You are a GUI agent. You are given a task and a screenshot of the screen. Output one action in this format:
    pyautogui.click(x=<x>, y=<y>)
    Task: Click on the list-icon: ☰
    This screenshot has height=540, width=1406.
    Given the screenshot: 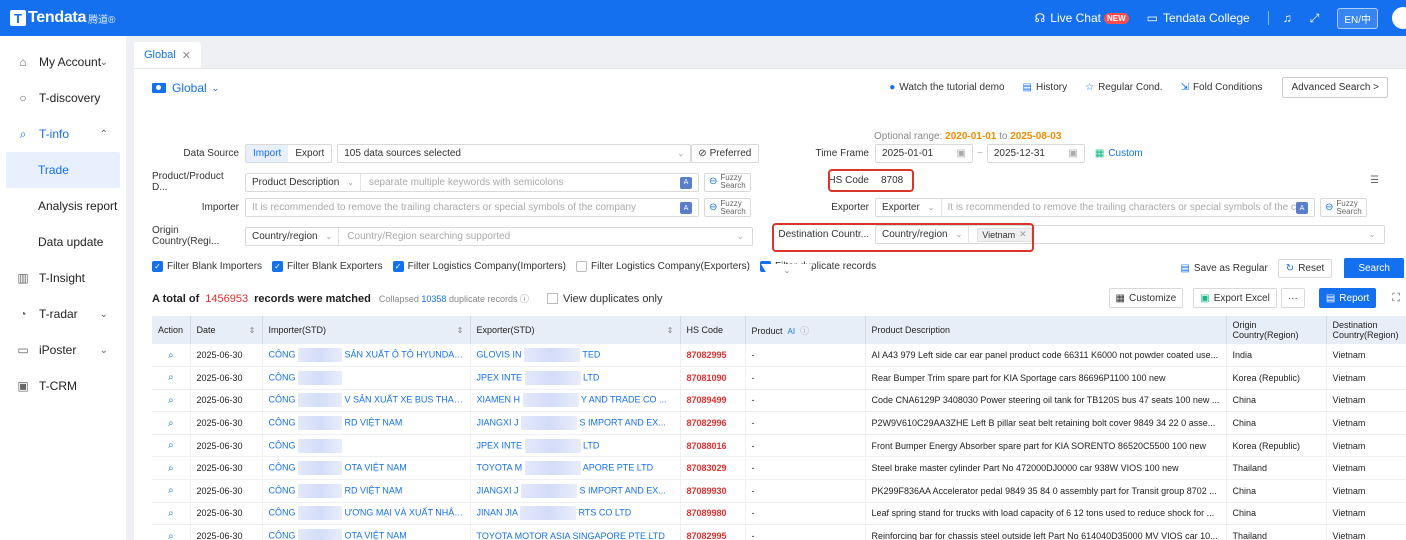 What is the action you would take?
    pyautogui.click(x=1374, y=180)
    